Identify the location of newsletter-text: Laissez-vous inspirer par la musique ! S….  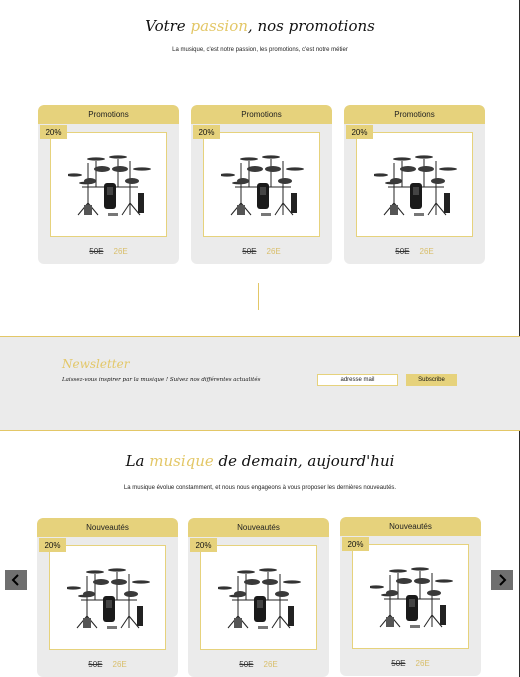
(161, 380).